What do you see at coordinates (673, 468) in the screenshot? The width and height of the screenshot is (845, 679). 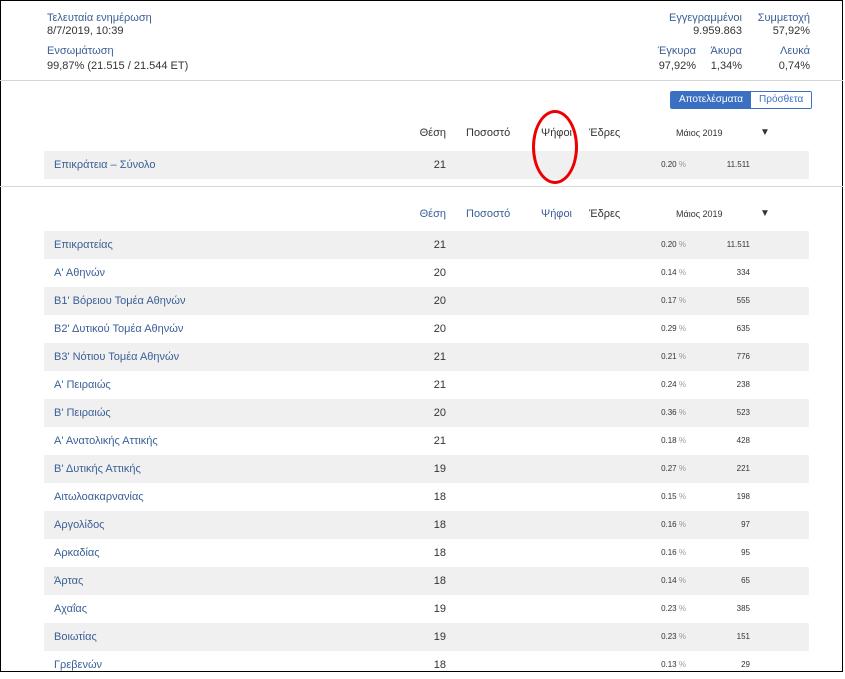 I see `district-percent: 0.27 %` at bounding box center [673, 468].